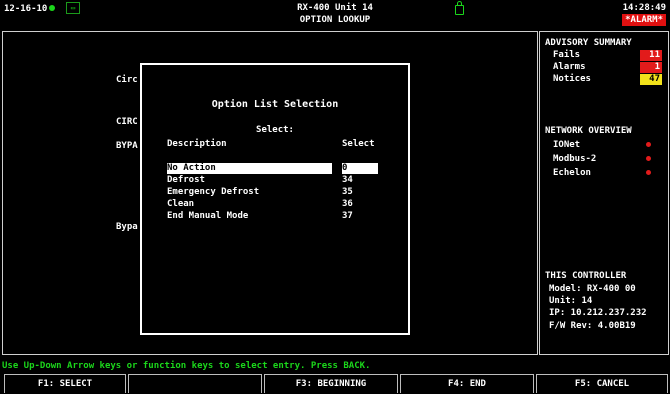 Image resolution: width=670 pixels, height=394 pixels. Describe the element at coordinates (572, 79) in the screenshot. I see `advisory-notices-label: Notices` at that location.